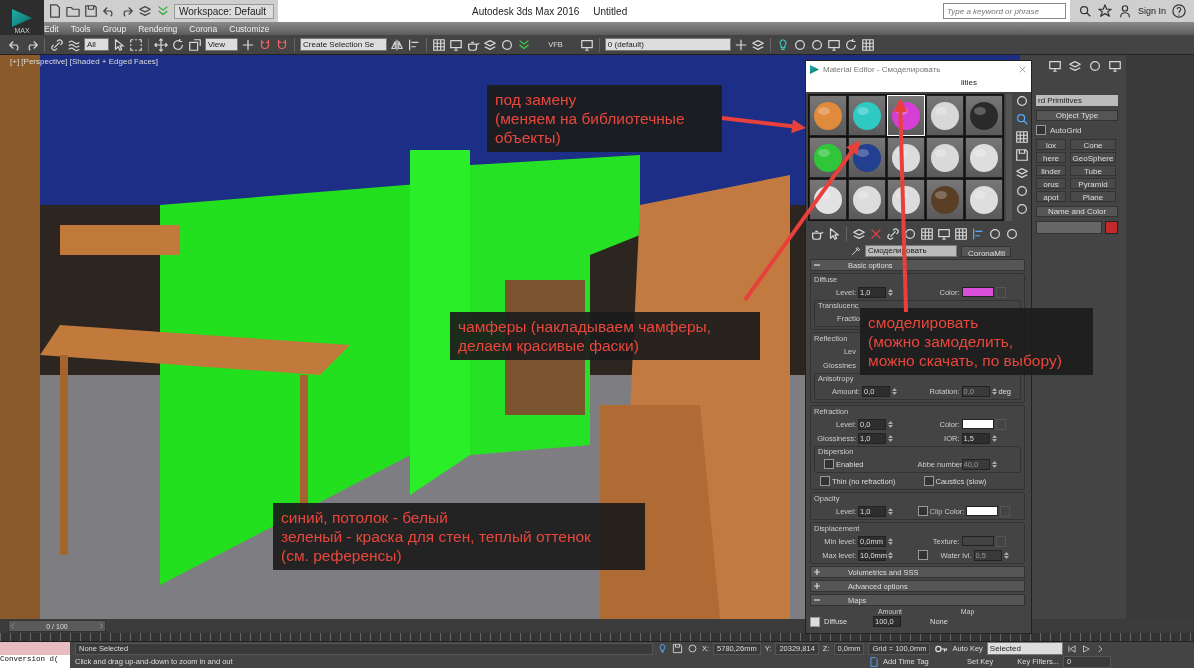 Image resolution: width=1194 pixels, height=668 pixels. I want to click on category-dropdown: rd Primitives, so click(1077, 100).